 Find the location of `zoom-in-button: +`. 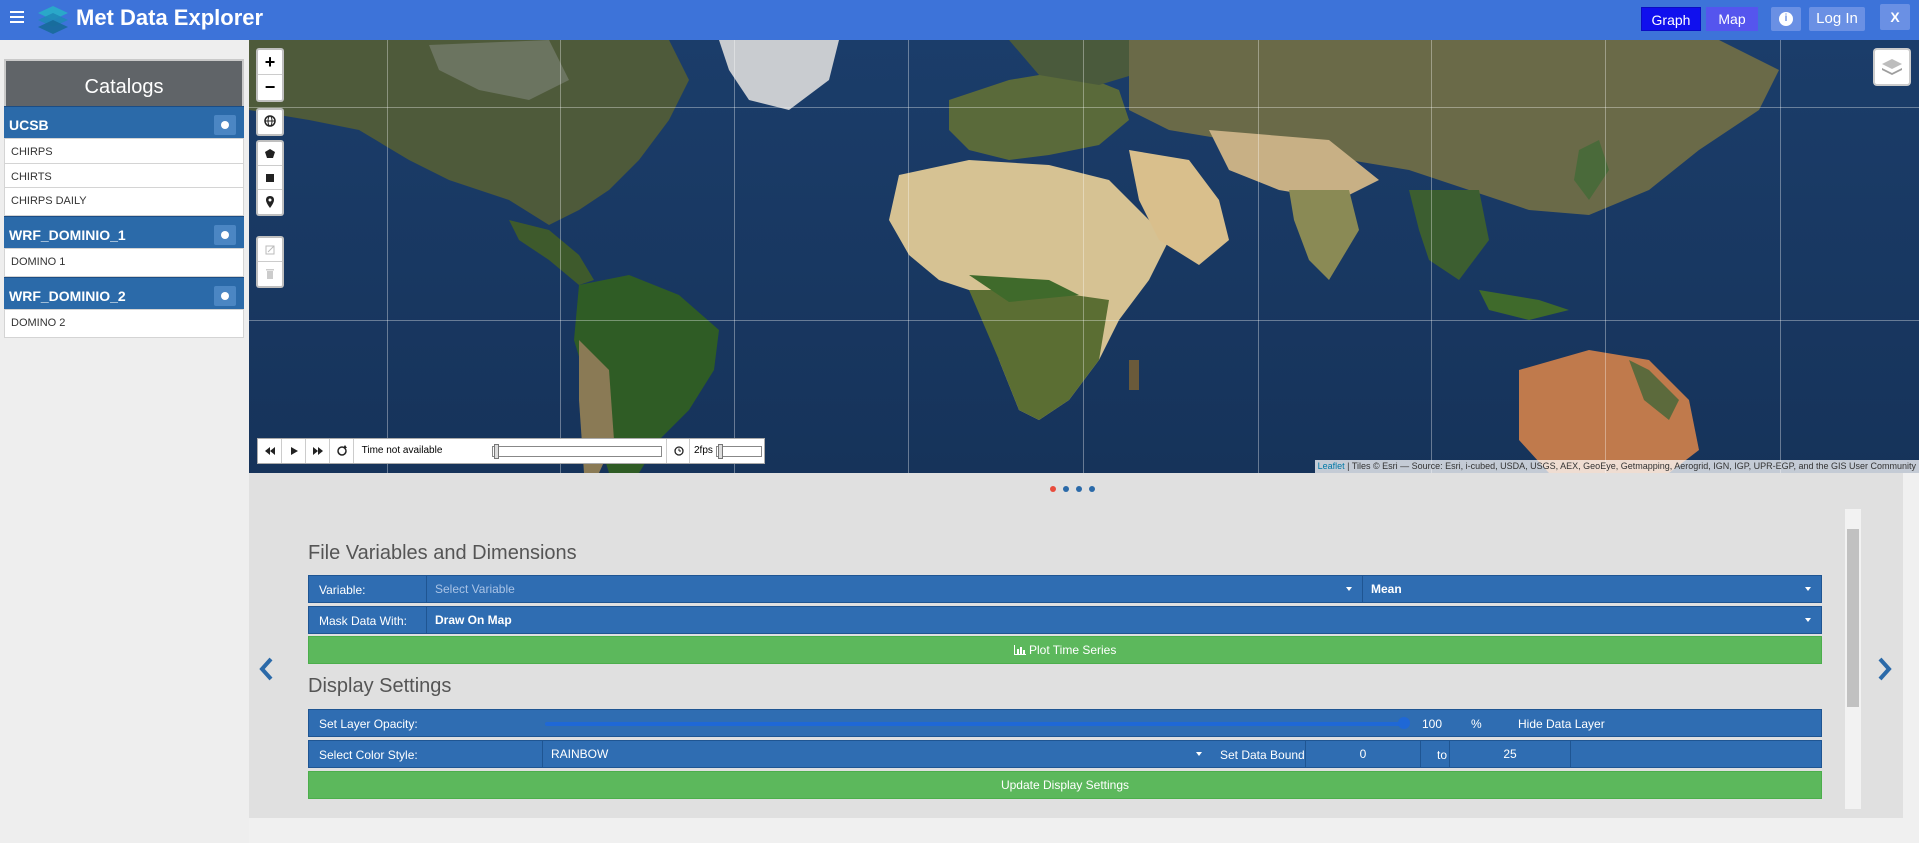

zoom-in-button: + is located at coordinates (270, 62).